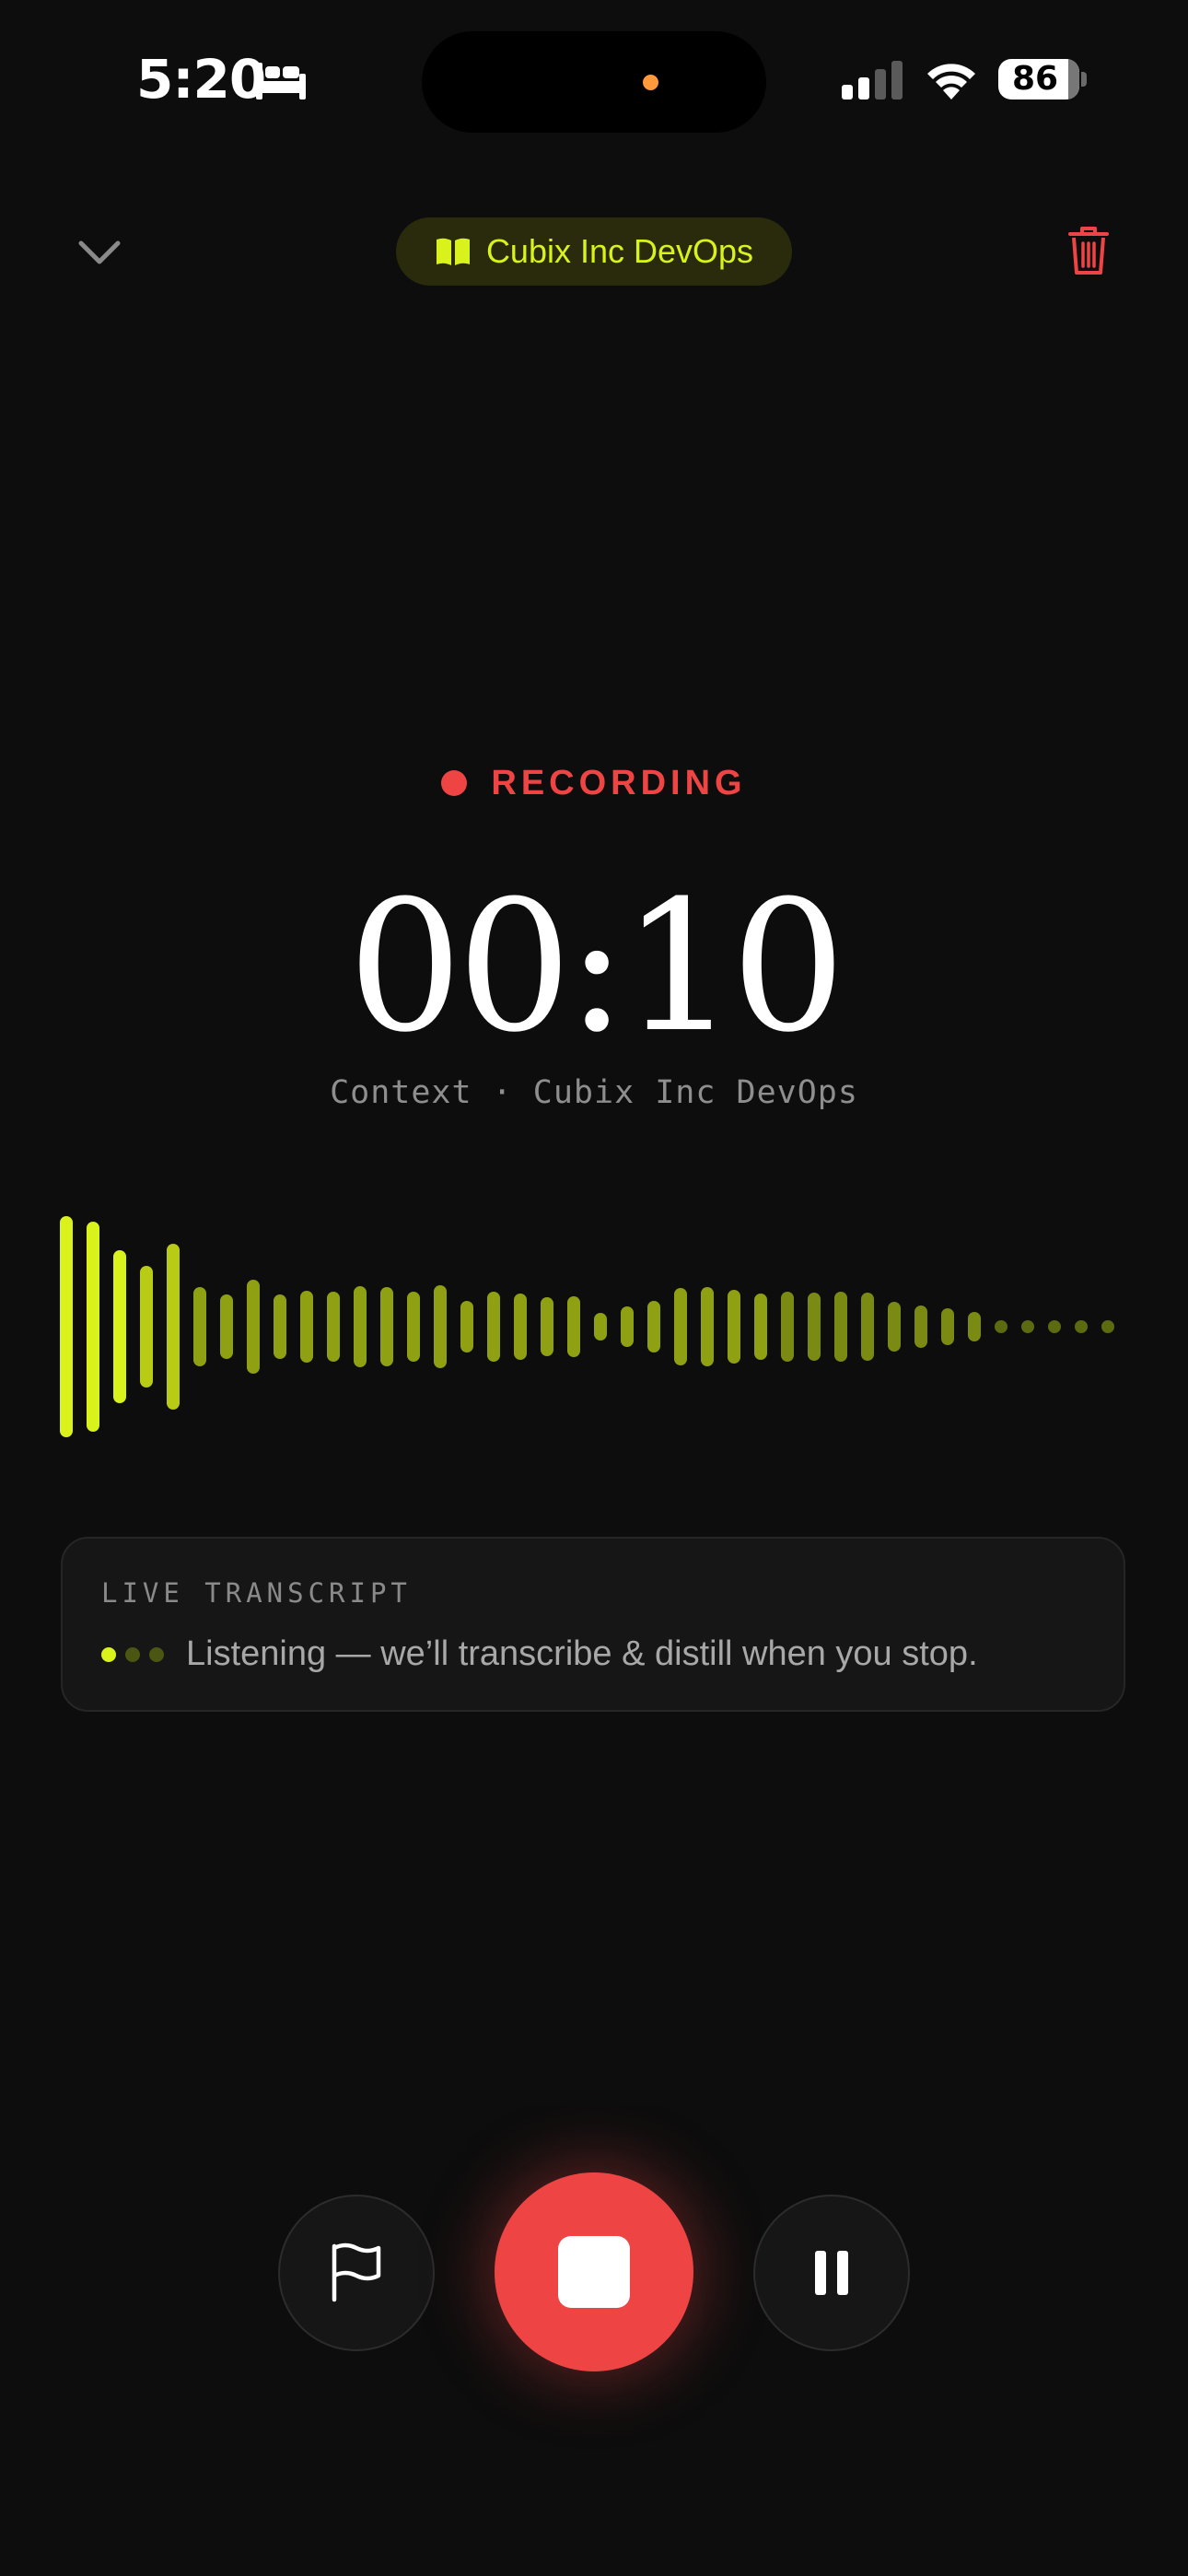 Image resolution: width=1188 pixels, height=2576 pixels. I want to click on wifi-icon, so click(951, 82).